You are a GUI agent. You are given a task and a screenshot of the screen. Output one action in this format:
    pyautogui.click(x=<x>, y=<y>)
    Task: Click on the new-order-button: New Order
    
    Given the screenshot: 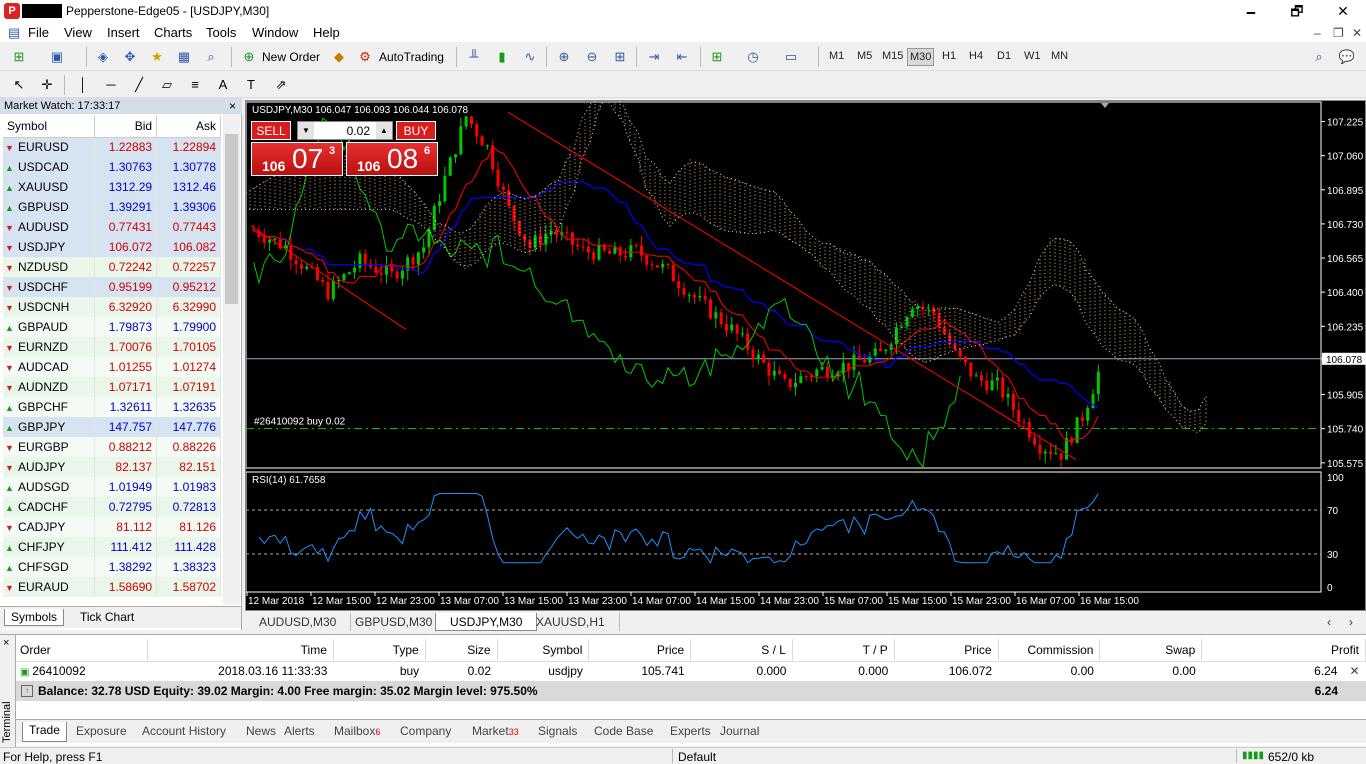 What is the action you would take?
    pyautogui.click(x=291, y=57)
    